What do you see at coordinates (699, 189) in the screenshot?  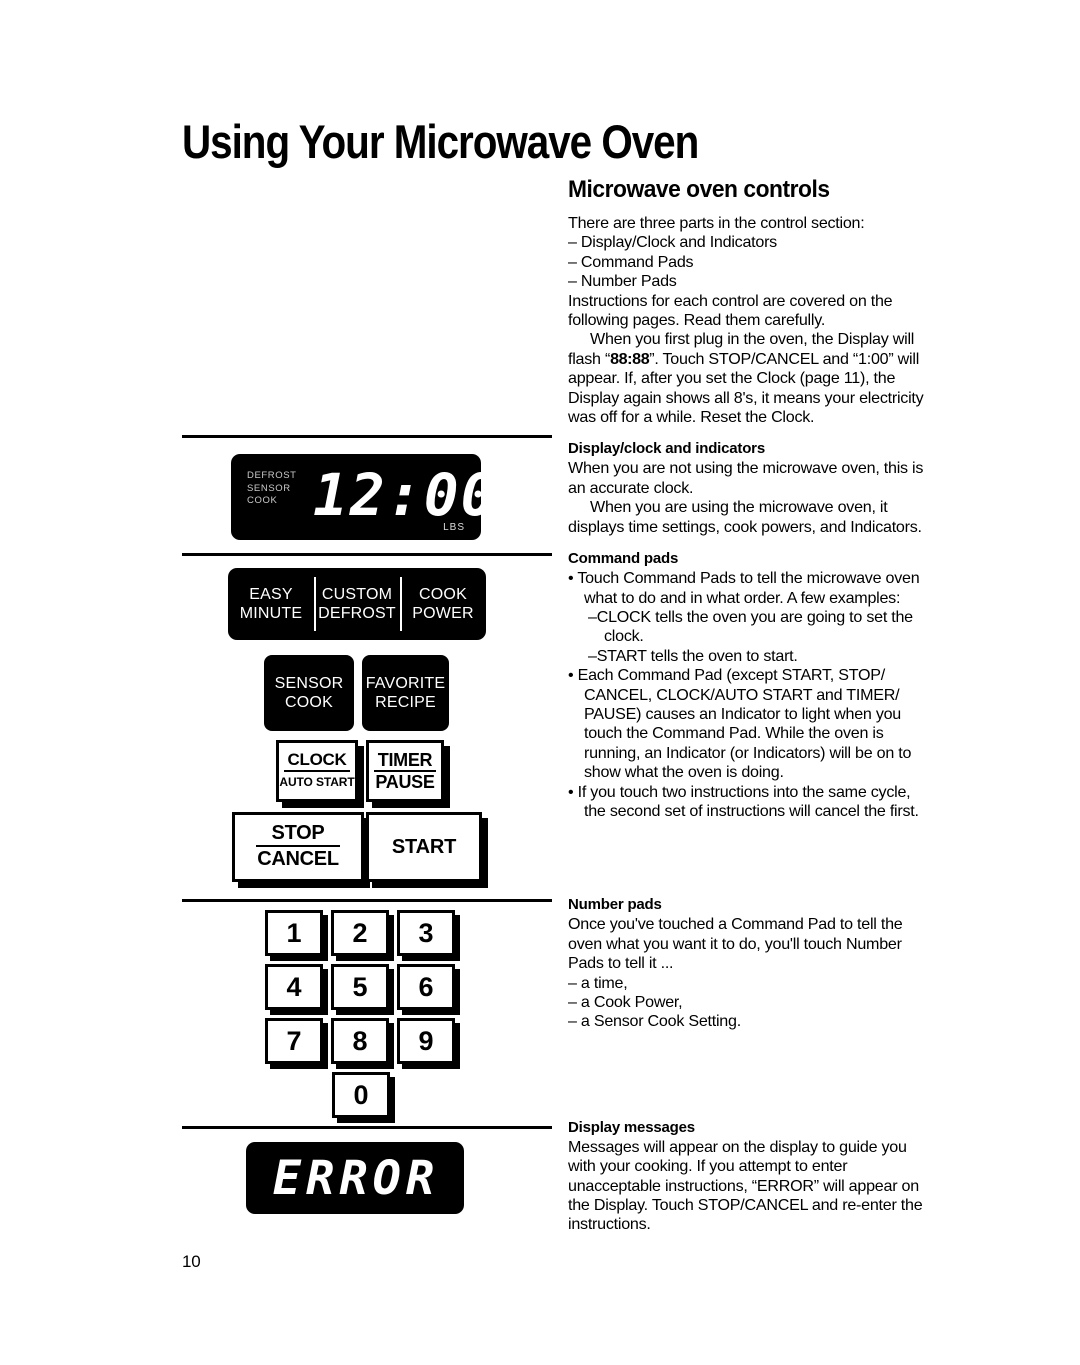 I see `section-heading-microwave-oven-controls: Microwave oven controls` at bounding box center [699, 189].